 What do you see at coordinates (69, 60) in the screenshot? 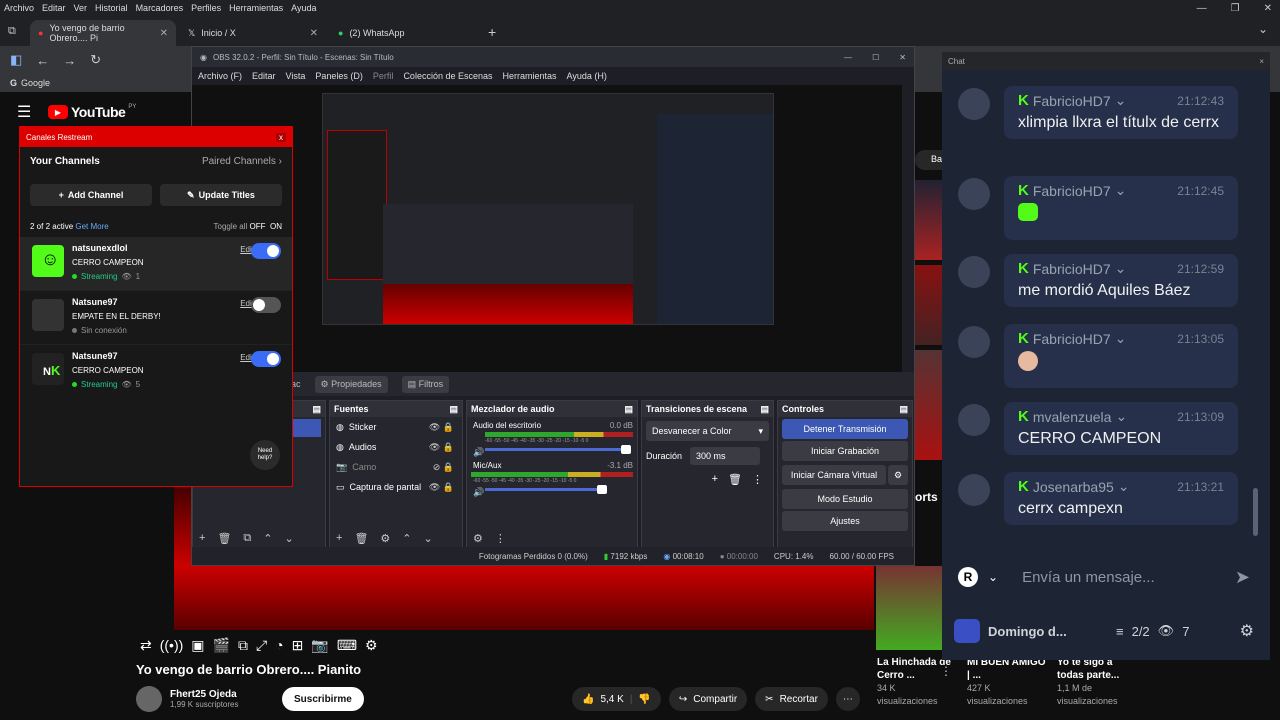
I see `forward-icon: →` at bounding box center [69, 60].